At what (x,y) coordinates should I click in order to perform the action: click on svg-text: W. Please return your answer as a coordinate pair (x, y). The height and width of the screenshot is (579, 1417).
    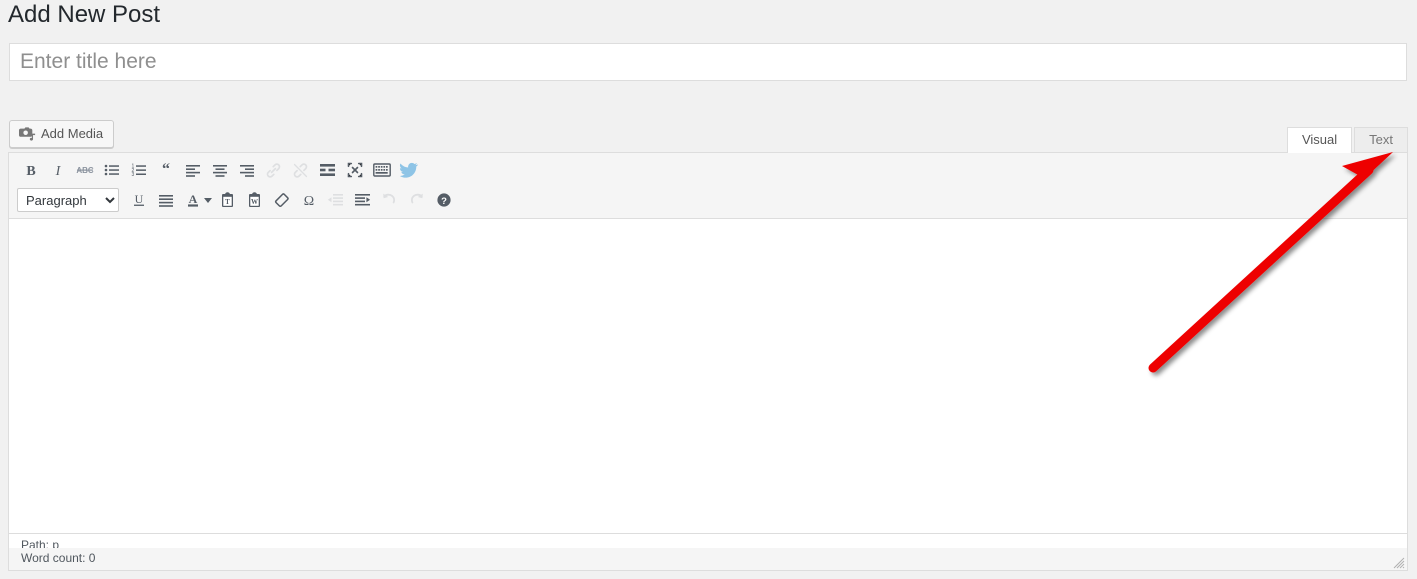
    Looking at the image, I should click on (254, 202).